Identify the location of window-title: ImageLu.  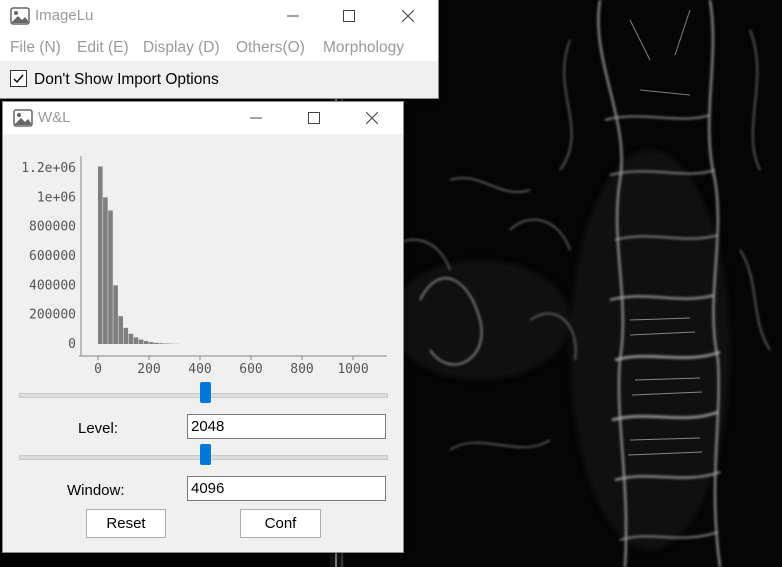
(64, 15).